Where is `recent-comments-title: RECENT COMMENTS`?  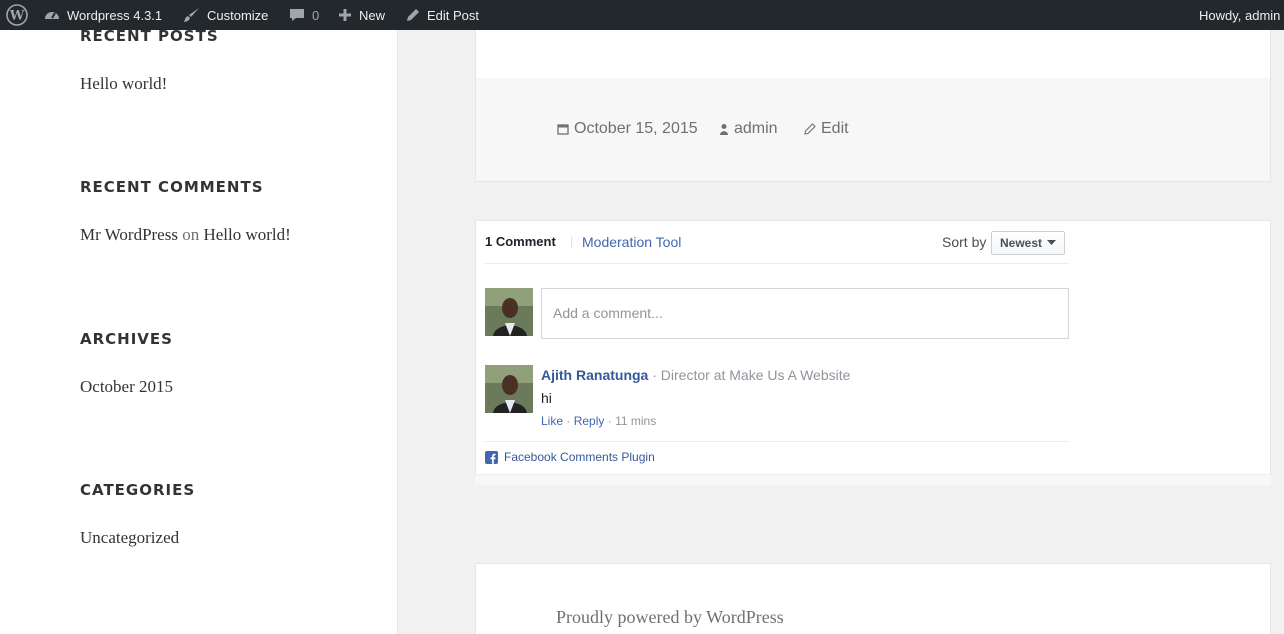 recent-comments-title: RECENT COMMENTS is located at coordinates (172, 187).